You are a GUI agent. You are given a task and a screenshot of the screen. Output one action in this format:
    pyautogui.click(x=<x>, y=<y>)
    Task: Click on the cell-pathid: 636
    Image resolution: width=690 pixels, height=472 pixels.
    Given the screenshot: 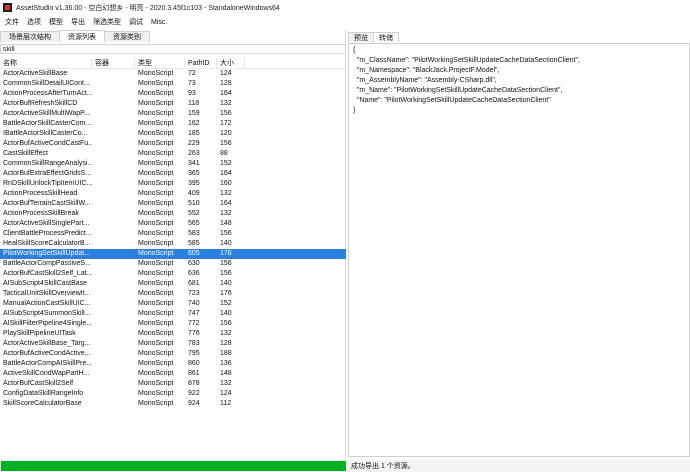 What is the action you would take?
    pyautogui.click(x=194, y=273)
    